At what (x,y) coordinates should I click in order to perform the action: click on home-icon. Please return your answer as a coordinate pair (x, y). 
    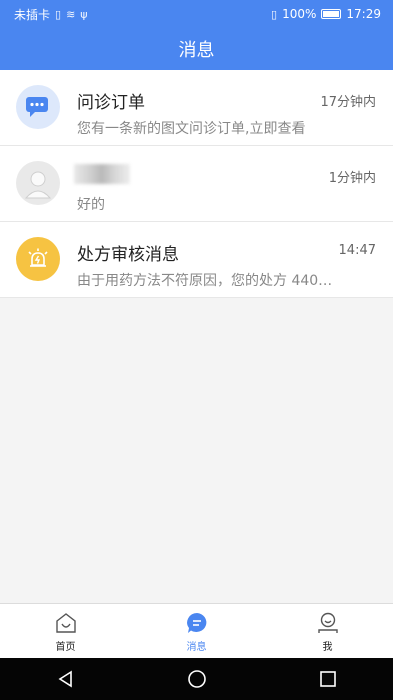
    Looking at the image, I should click on (65, 622).